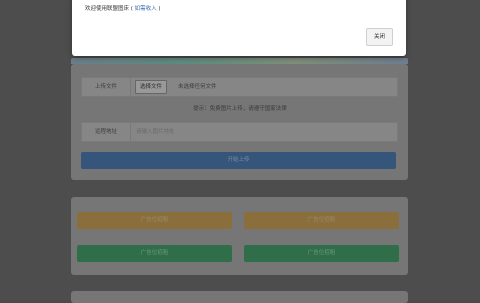 The width and height of the screenshot is (480, 303). What do you see at coordinates (155, 132) in the screenshot?
I see `url-input: 请输入图片地址` at bounding box center [155, 132].